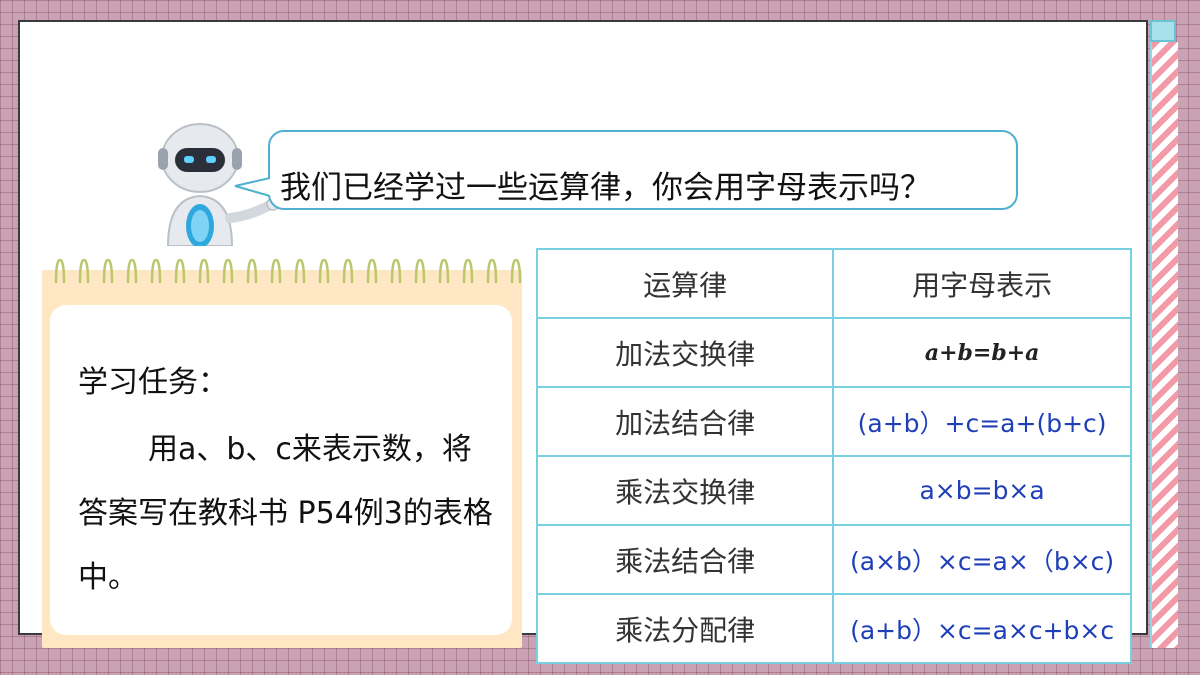  I want to click on law-formula-cell: a×b=b×a, so click(982, 490).